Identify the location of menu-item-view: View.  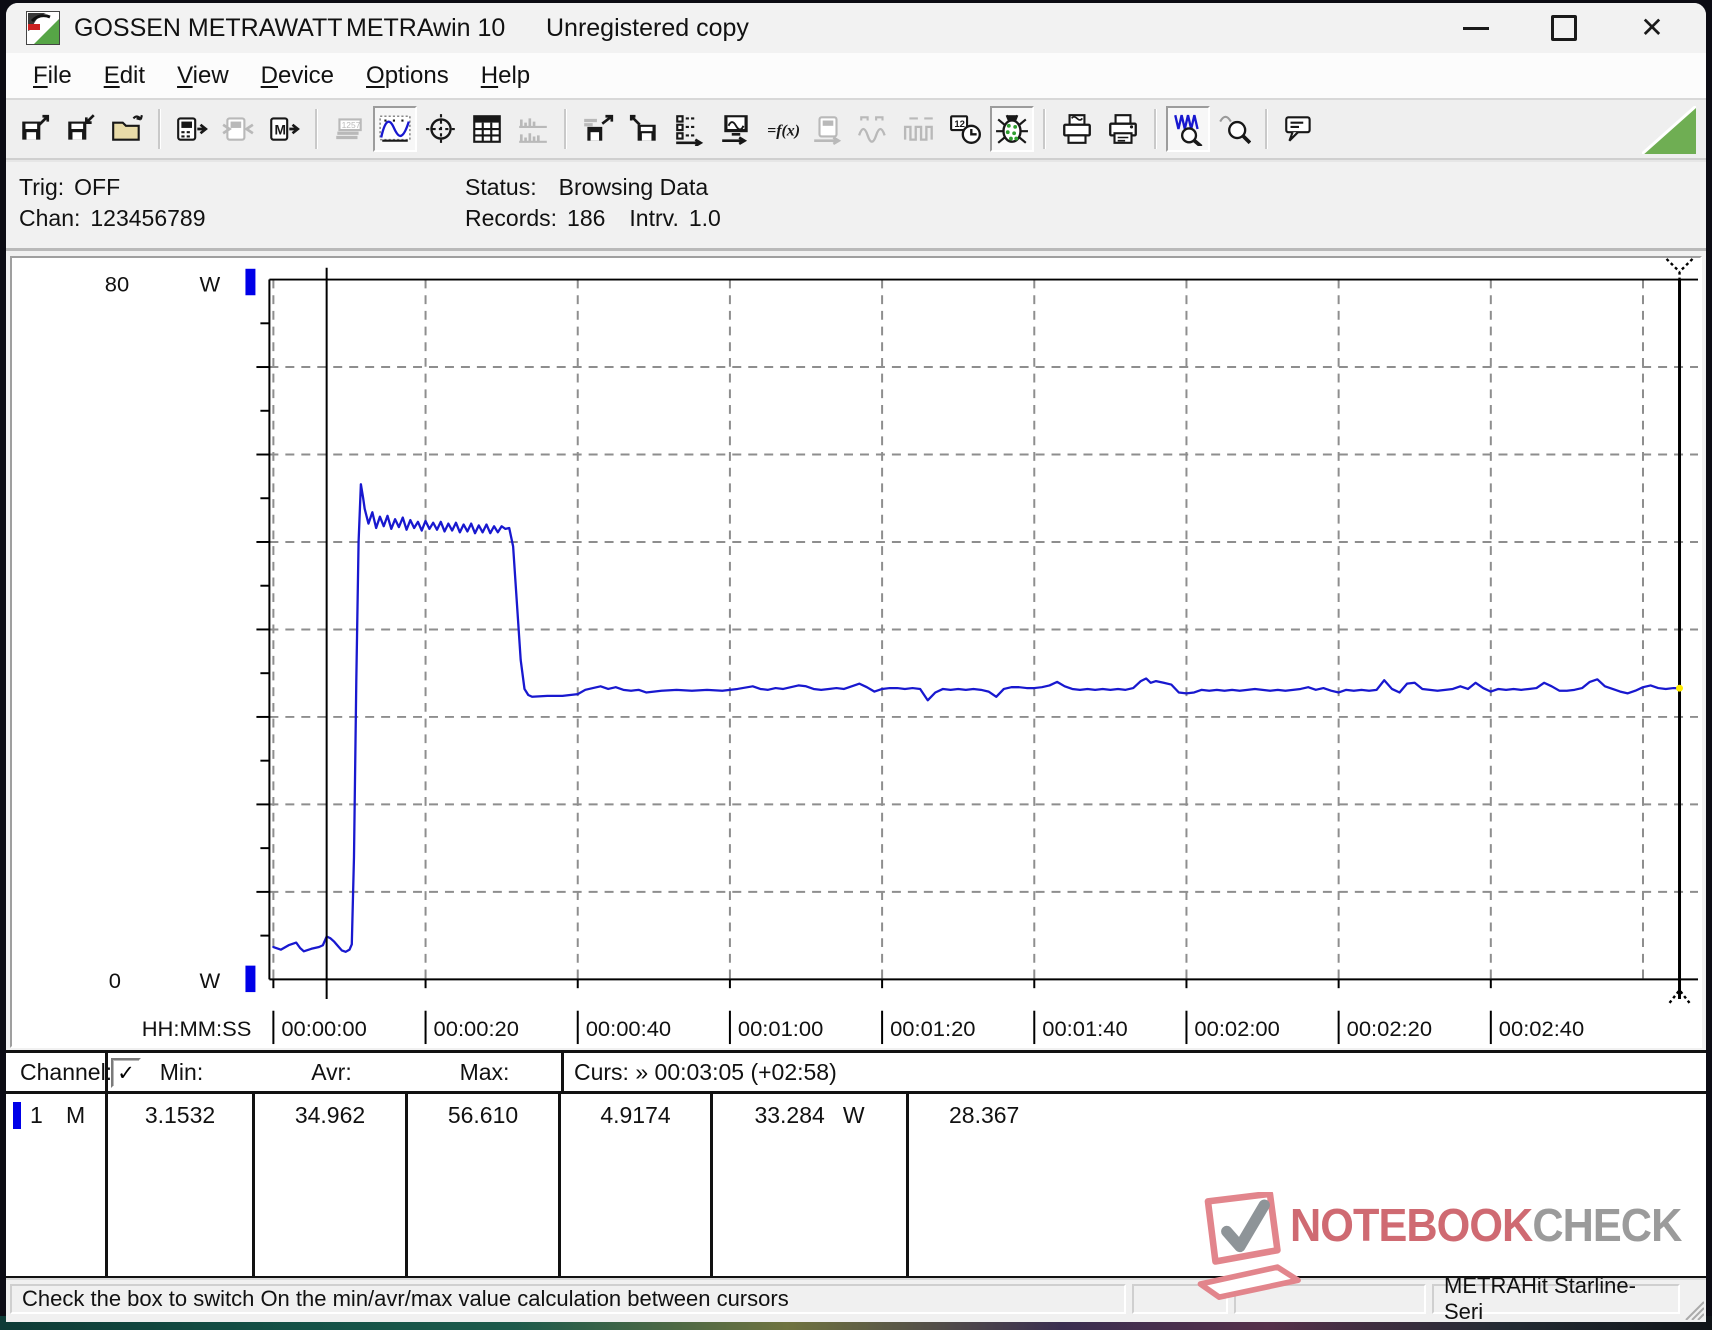
(203, 76).